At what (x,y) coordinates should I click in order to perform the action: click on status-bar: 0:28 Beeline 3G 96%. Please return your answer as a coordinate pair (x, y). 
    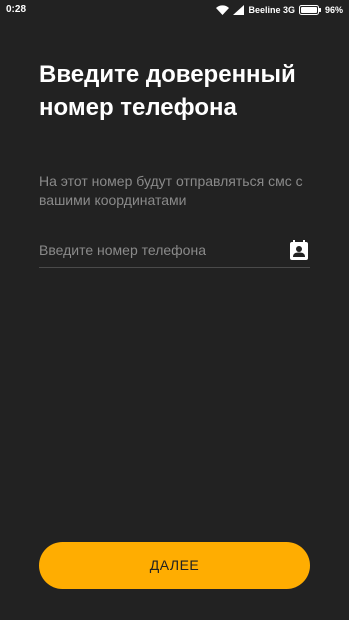
    Looking at the image, I should click on (174, 10).